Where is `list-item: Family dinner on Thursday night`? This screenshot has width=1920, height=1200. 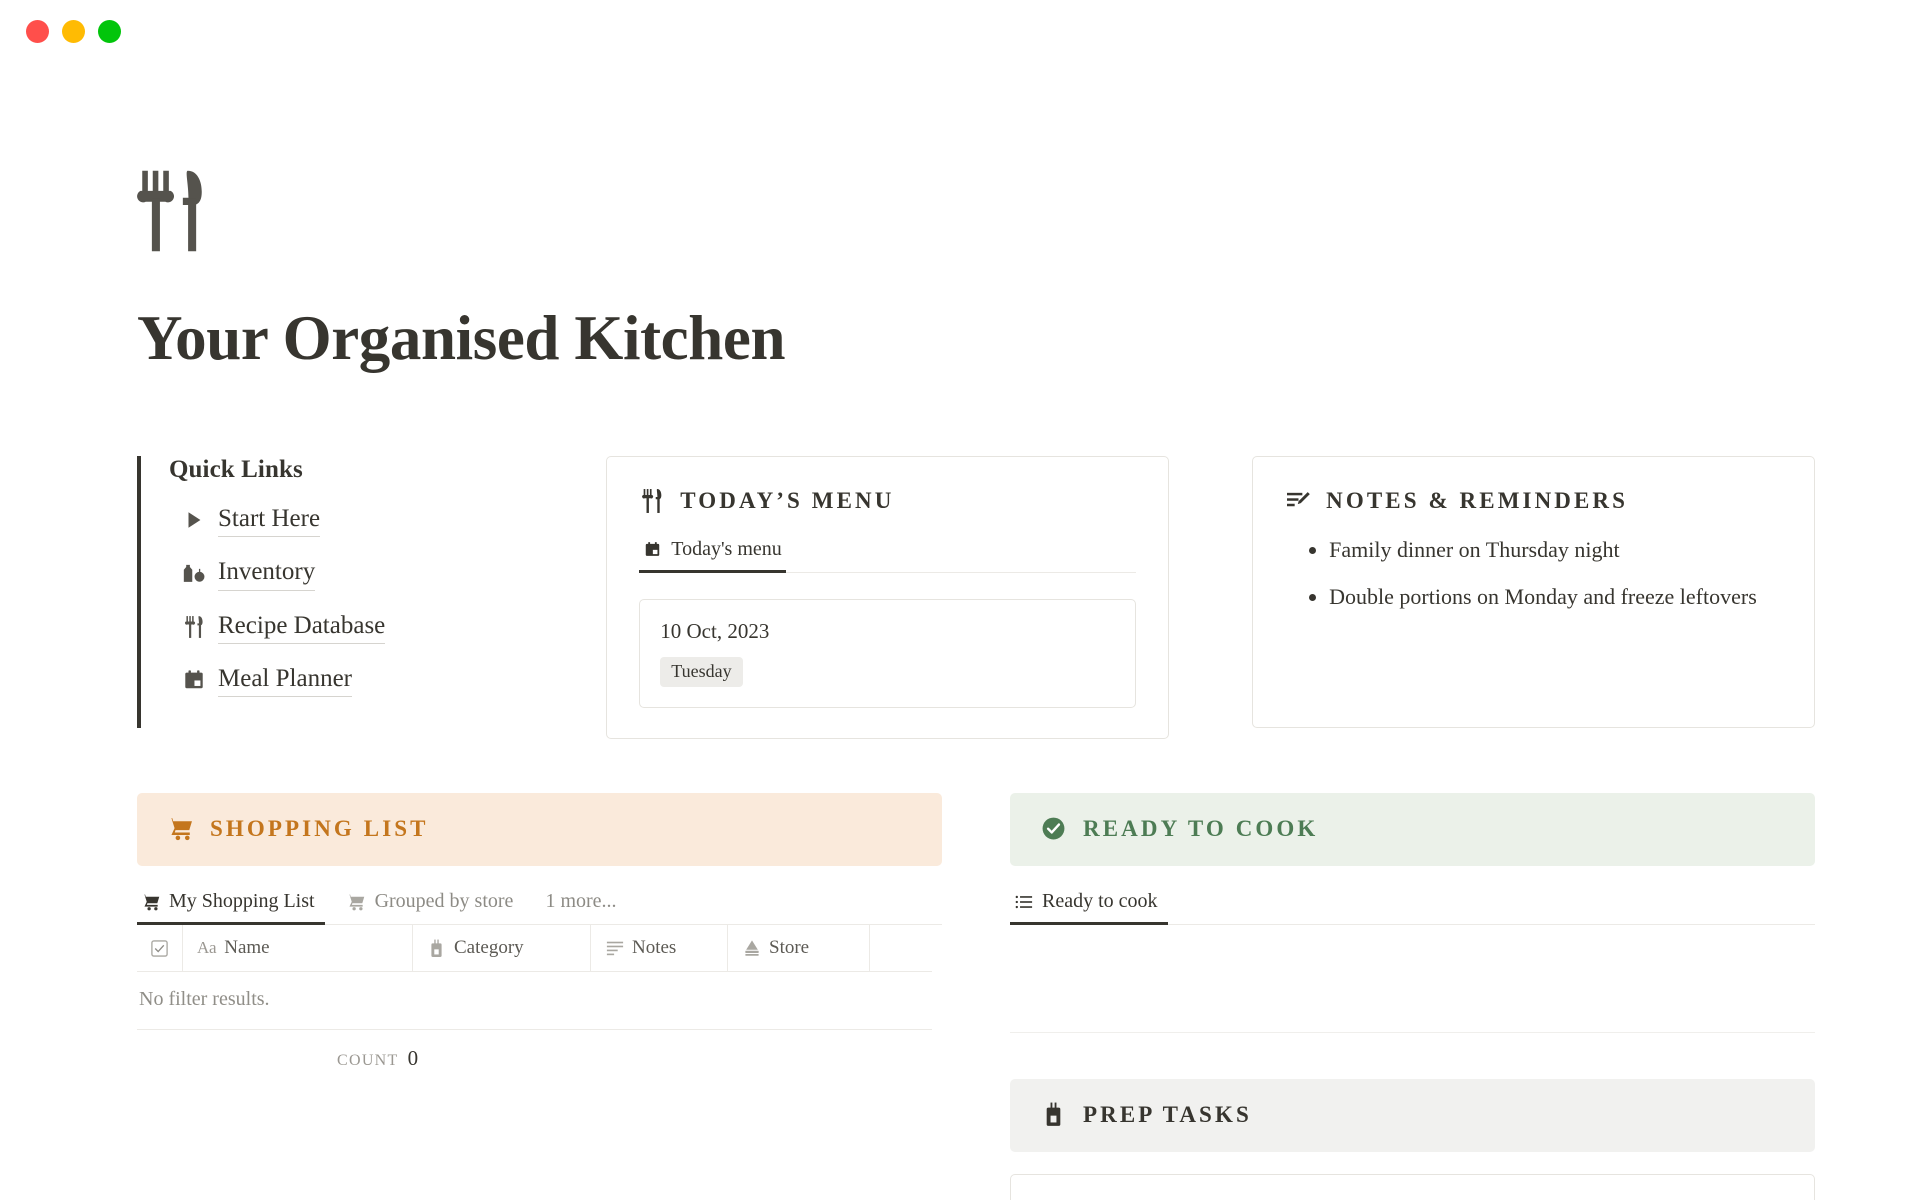
list-item: Family dinner on Thursday night is located at coordinates (1555, 550).